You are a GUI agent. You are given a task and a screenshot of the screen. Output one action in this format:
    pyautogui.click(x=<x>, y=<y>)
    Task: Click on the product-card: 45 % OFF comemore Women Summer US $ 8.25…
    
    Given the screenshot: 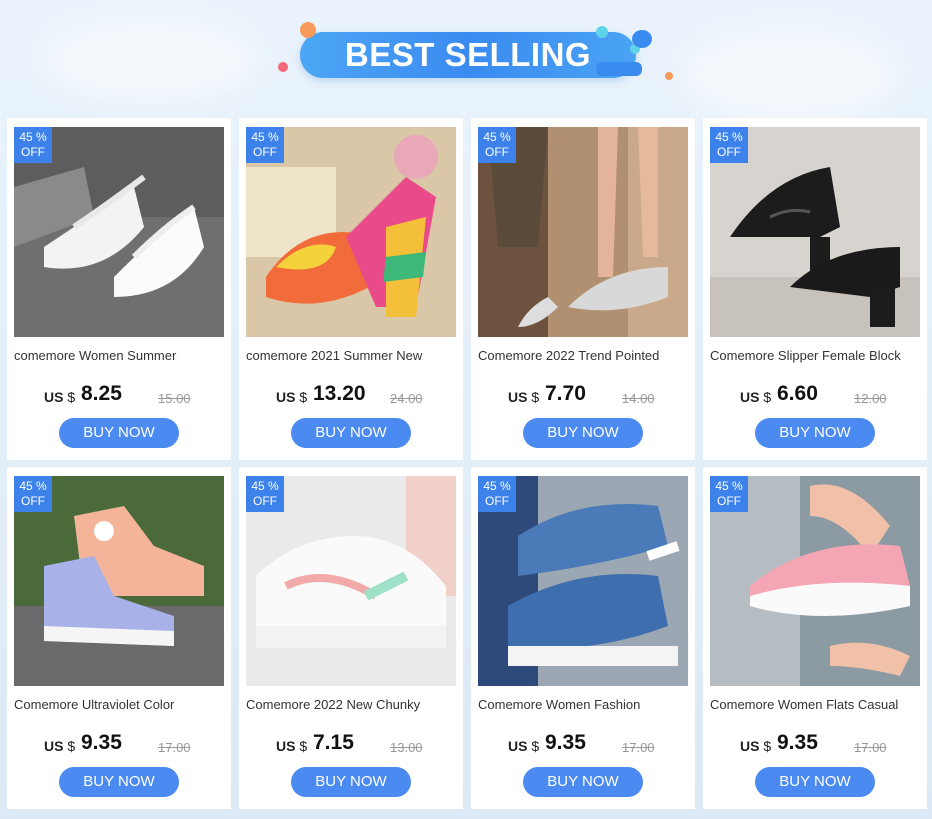 What is the action you would take?
    pyautogui.click(x=119, y=289)
    